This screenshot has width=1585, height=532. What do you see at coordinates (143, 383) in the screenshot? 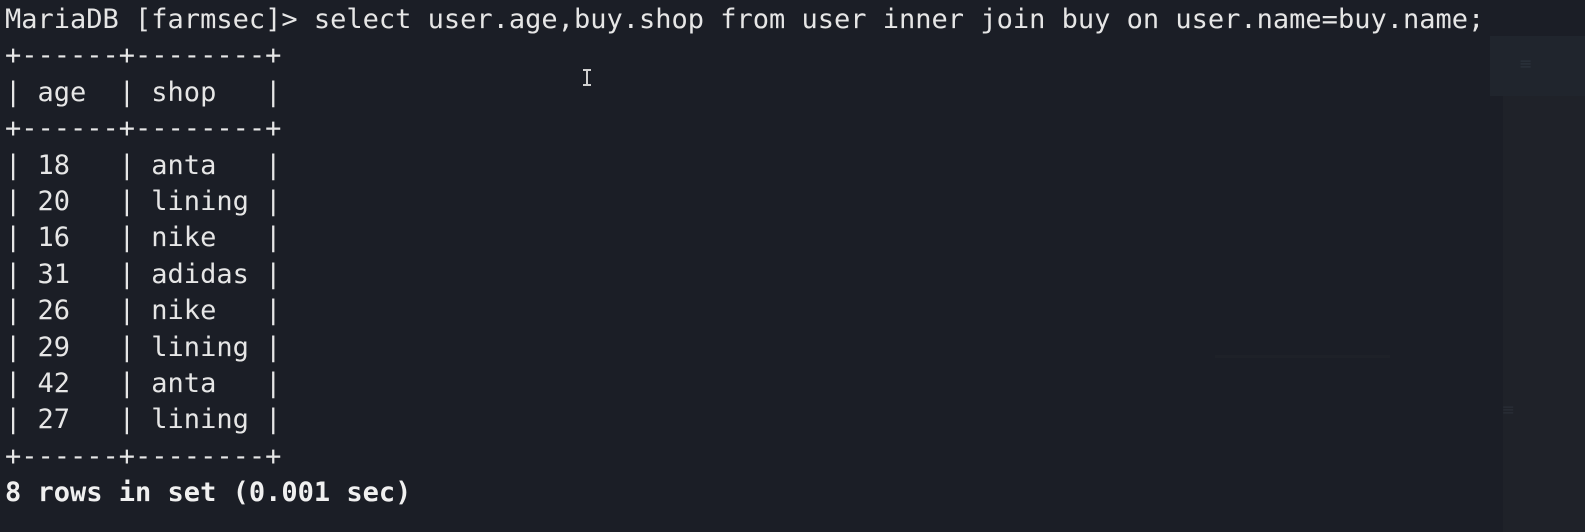
I see `table-row: | 42 | anta |` at bounding box center [143, 383].